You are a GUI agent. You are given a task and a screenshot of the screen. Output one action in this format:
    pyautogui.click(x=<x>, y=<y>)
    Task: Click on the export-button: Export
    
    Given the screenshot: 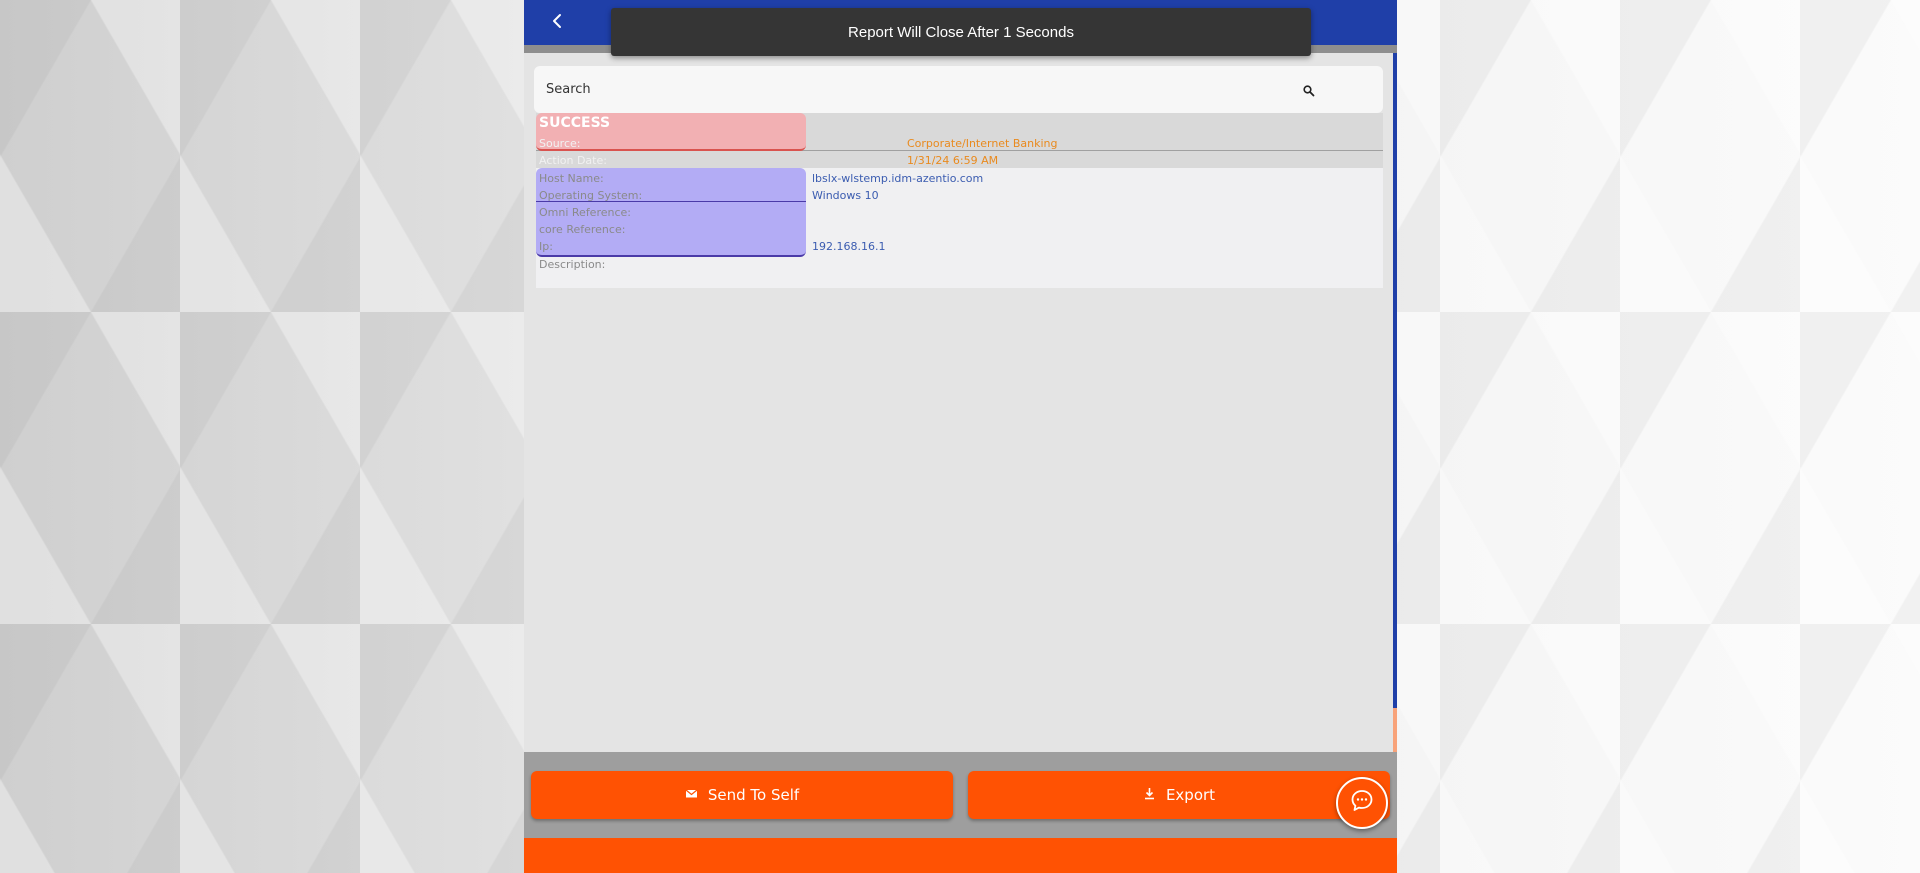 What is the action you would take?
    pyautogui.click(x=1179, y=795)
    